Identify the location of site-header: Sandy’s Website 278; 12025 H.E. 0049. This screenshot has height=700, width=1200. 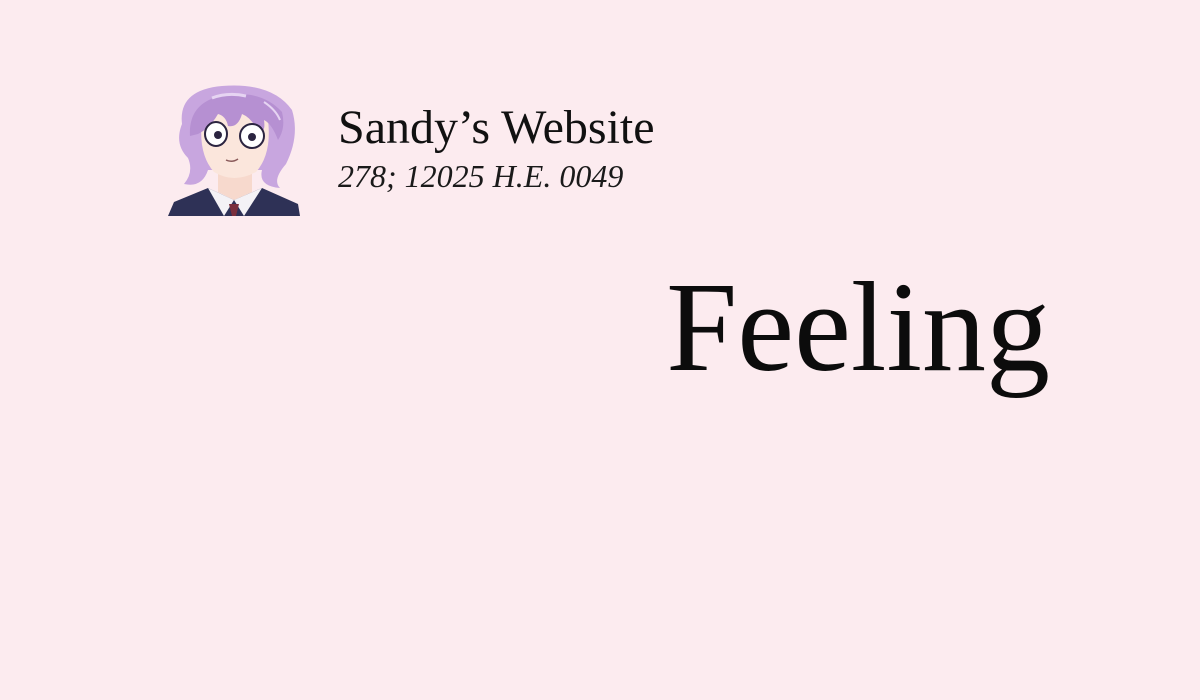
(411, 150).